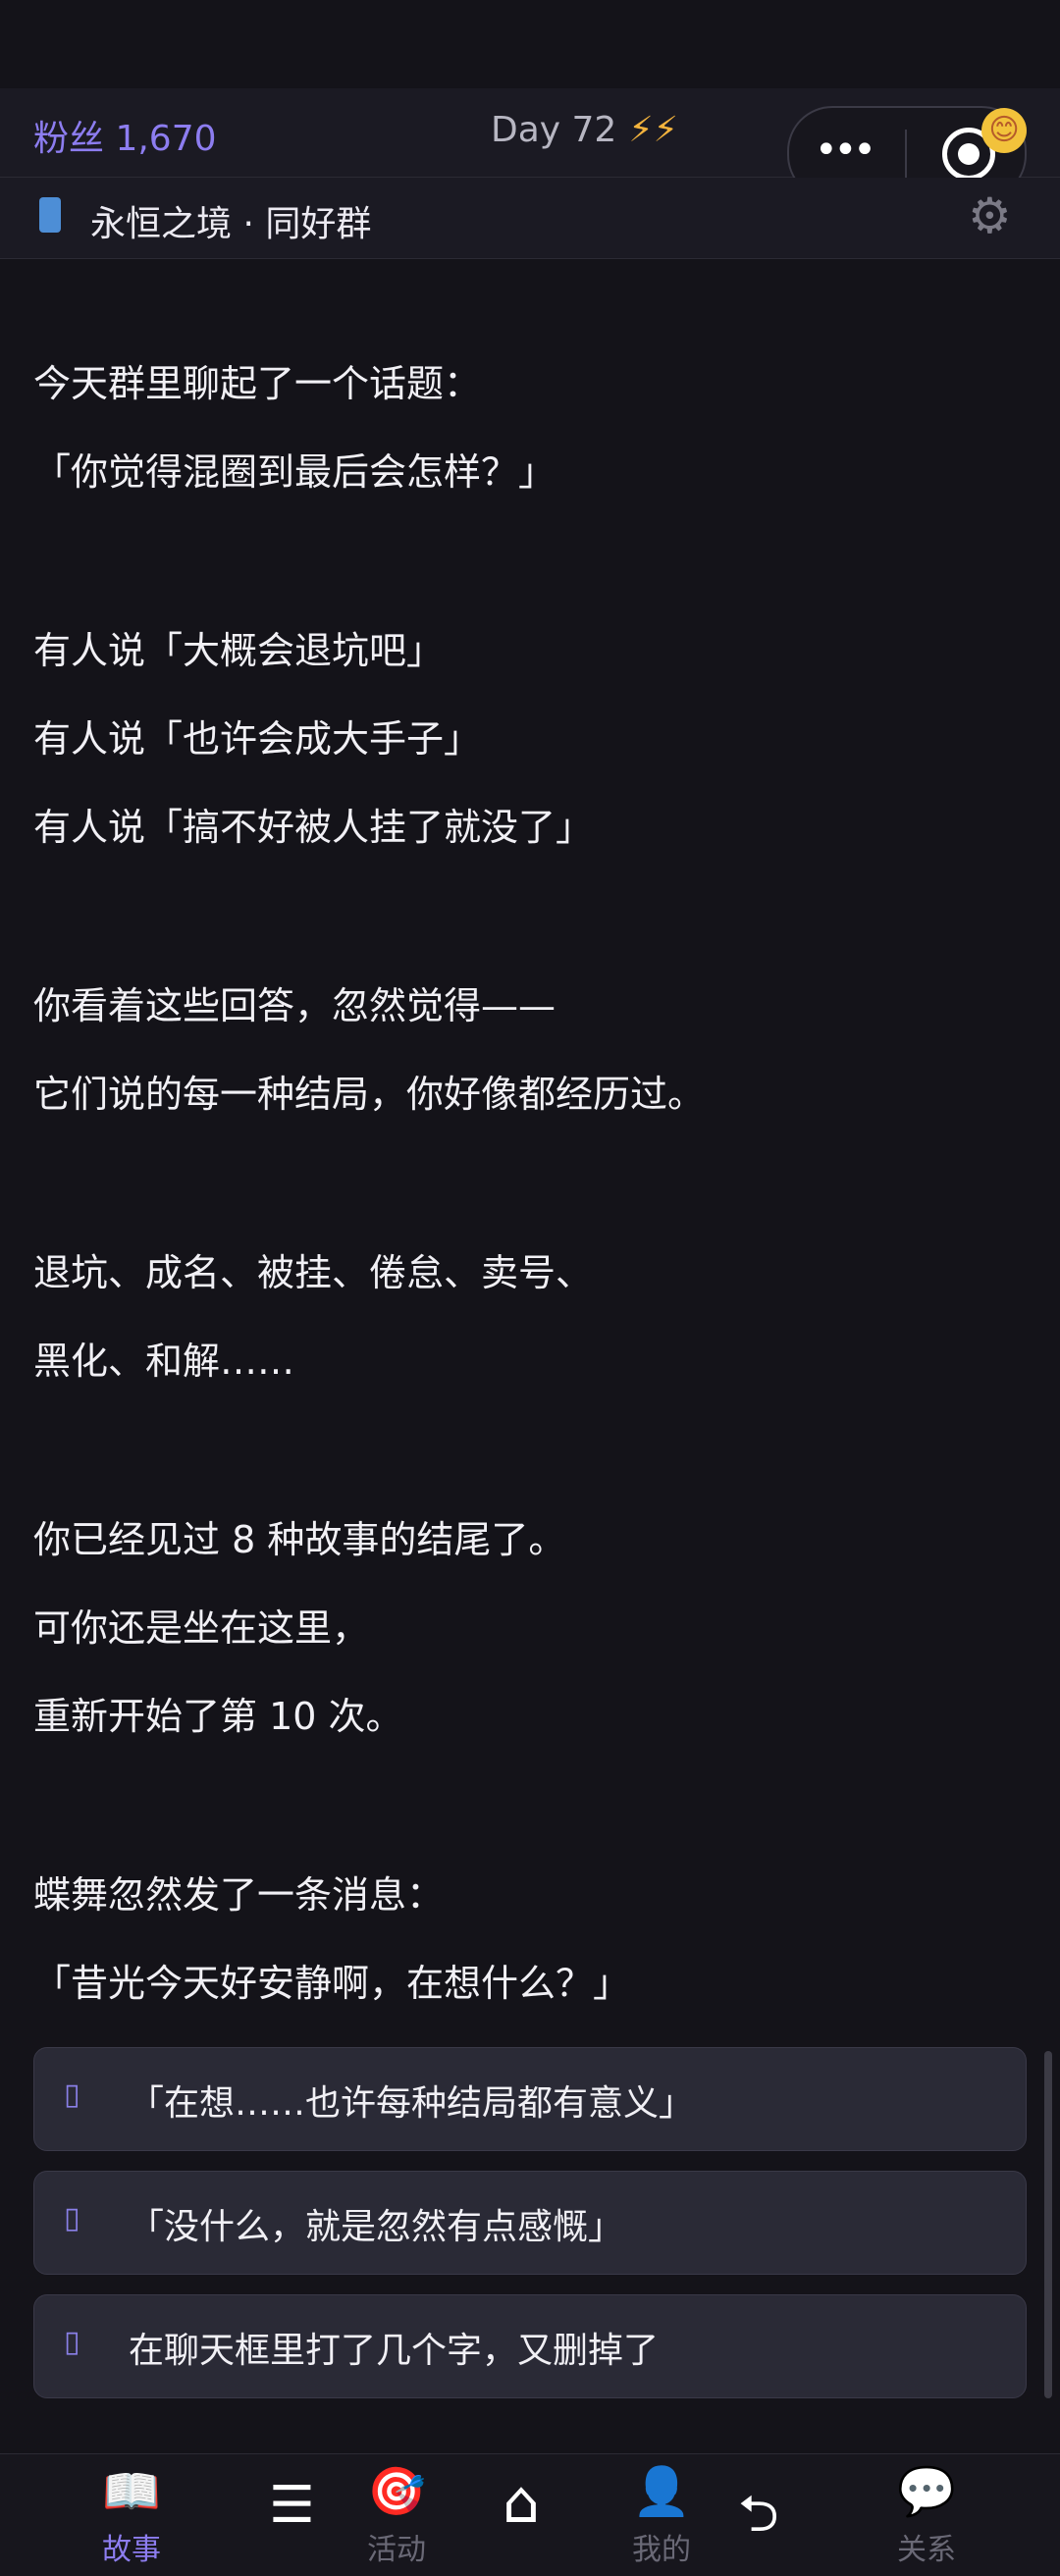  What do you see at coordinates (369, 1094) in the screenshot?
I see `story-line: 它们说的每一种结局，你好像都经历过。` at bounding box center [369, 1094].